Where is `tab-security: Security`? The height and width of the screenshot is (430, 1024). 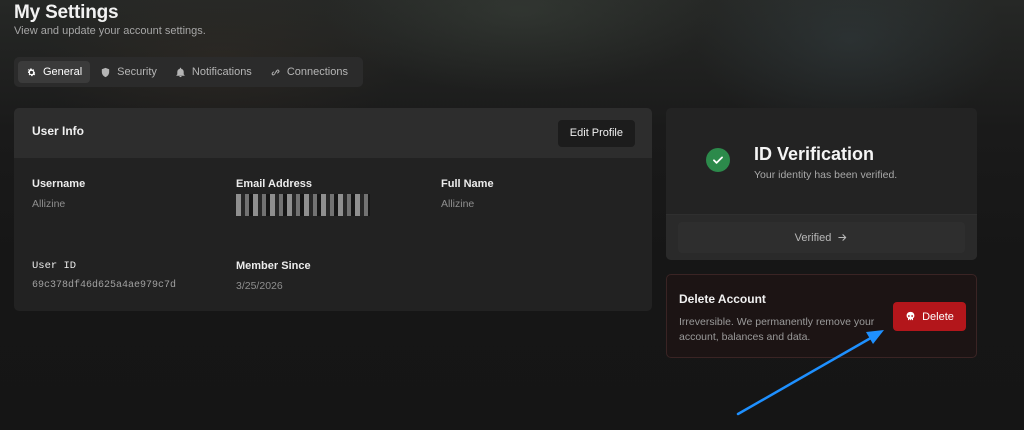 tab-security: Security is located at coordinates (128, 72).